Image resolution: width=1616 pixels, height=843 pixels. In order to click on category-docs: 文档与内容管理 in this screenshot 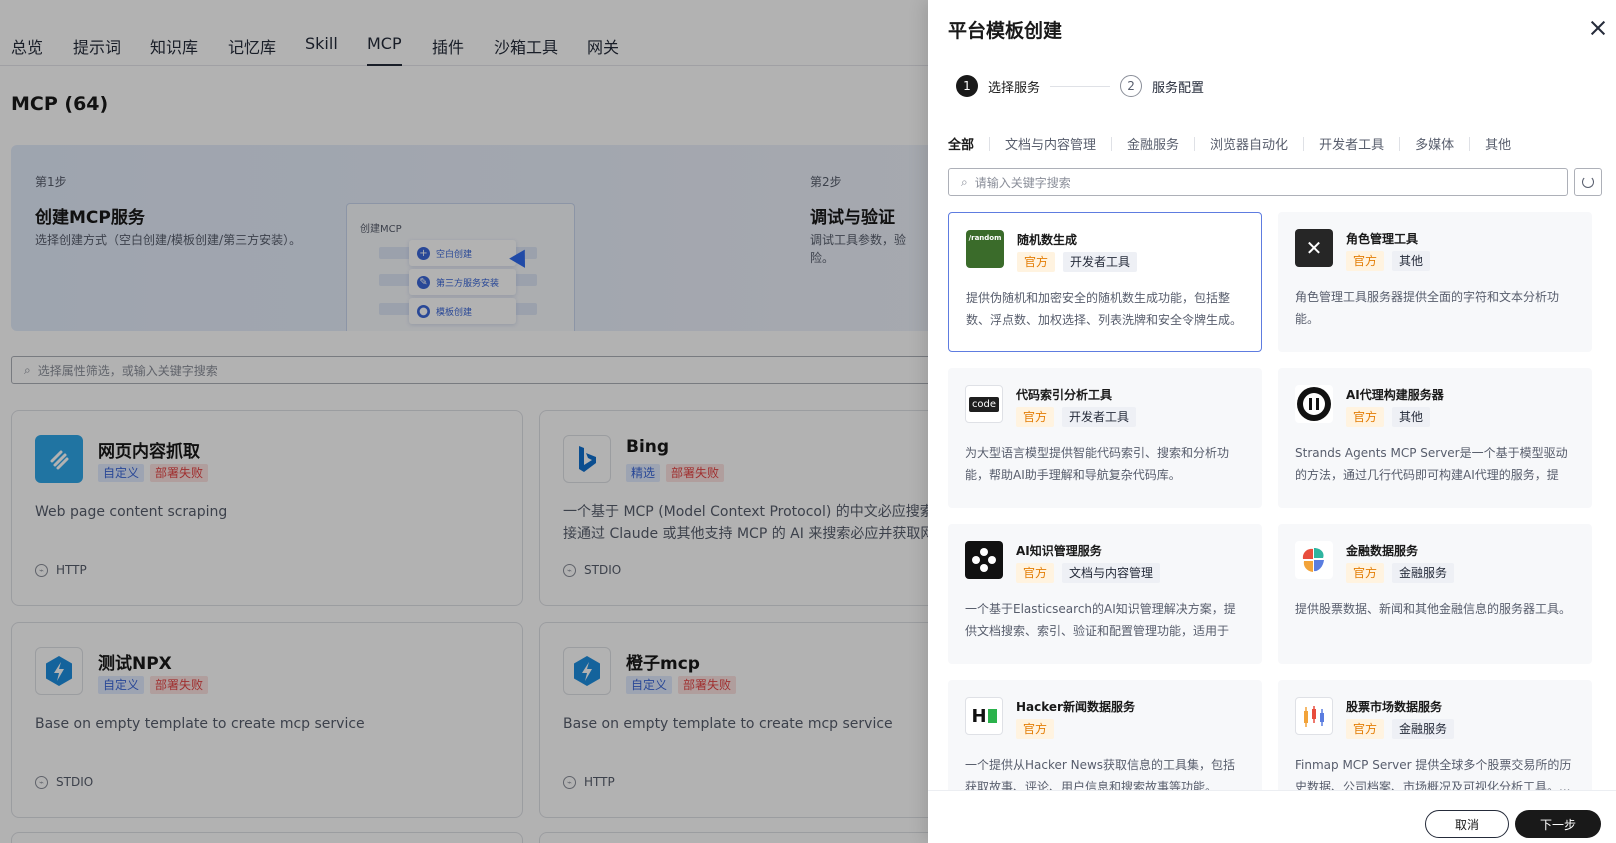, I will do `click(1050, 143)`.